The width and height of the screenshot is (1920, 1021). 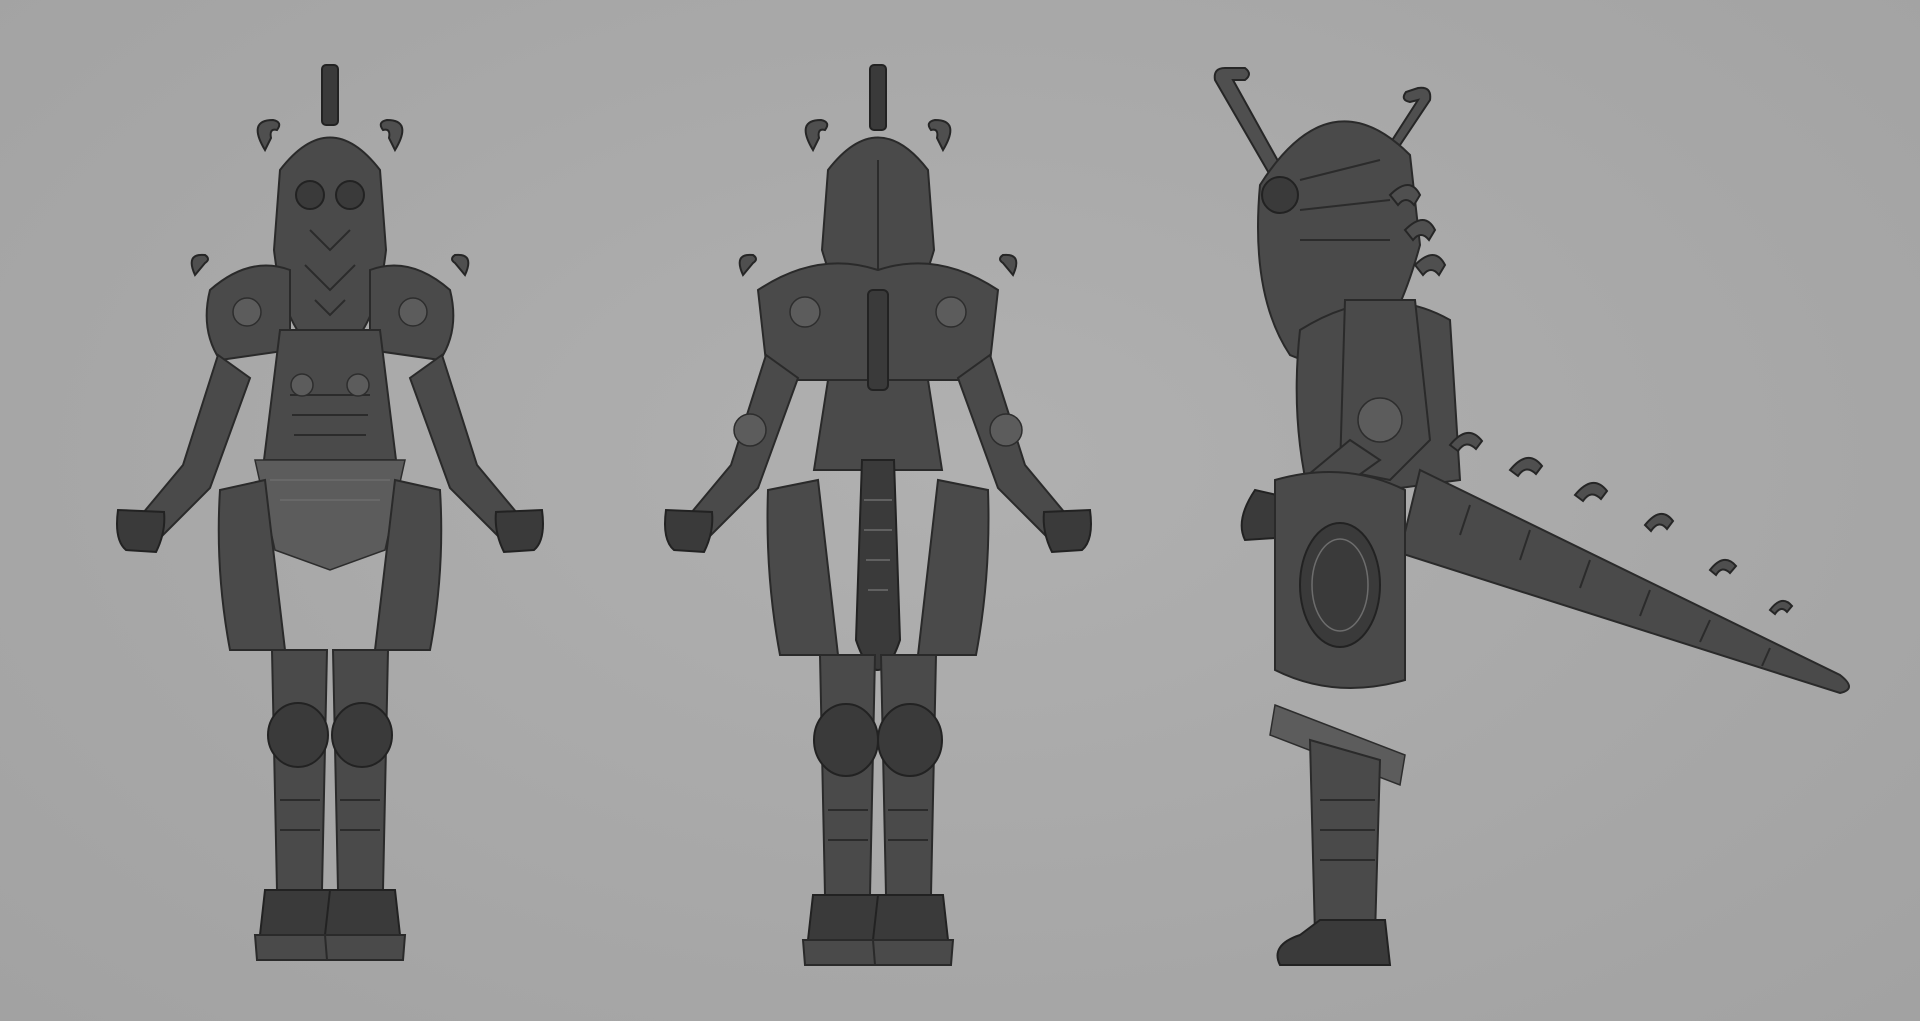 I want to click on helmet-eye, so click(x=1280, y=195).